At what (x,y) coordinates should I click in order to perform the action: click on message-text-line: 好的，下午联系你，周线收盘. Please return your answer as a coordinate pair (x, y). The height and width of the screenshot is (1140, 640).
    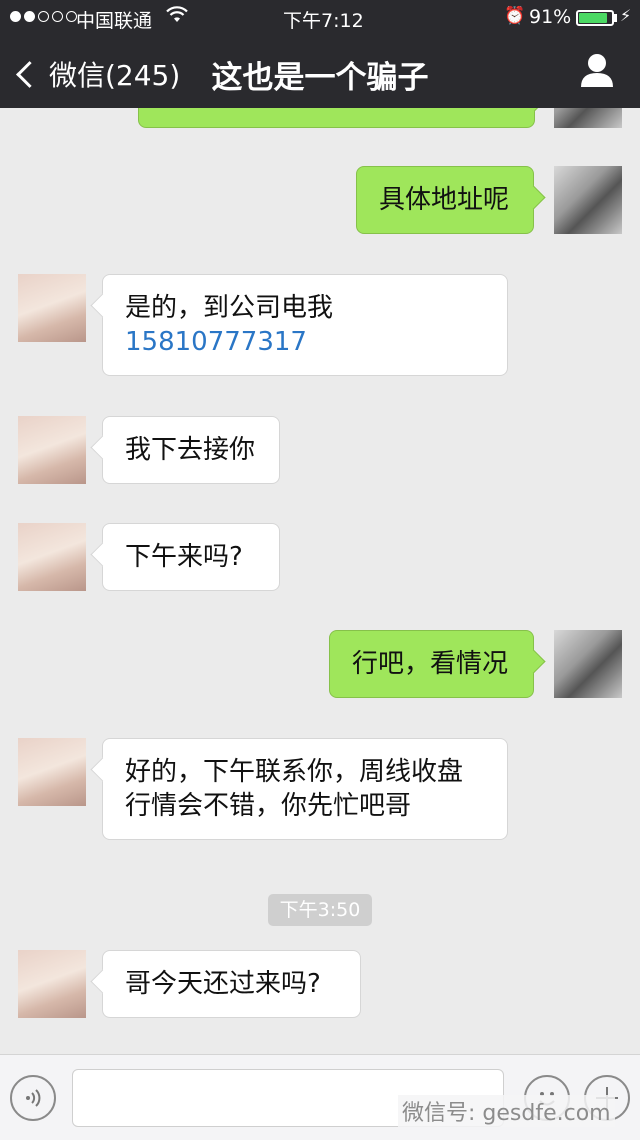
    Looking at the image, I should click on (294, 772).